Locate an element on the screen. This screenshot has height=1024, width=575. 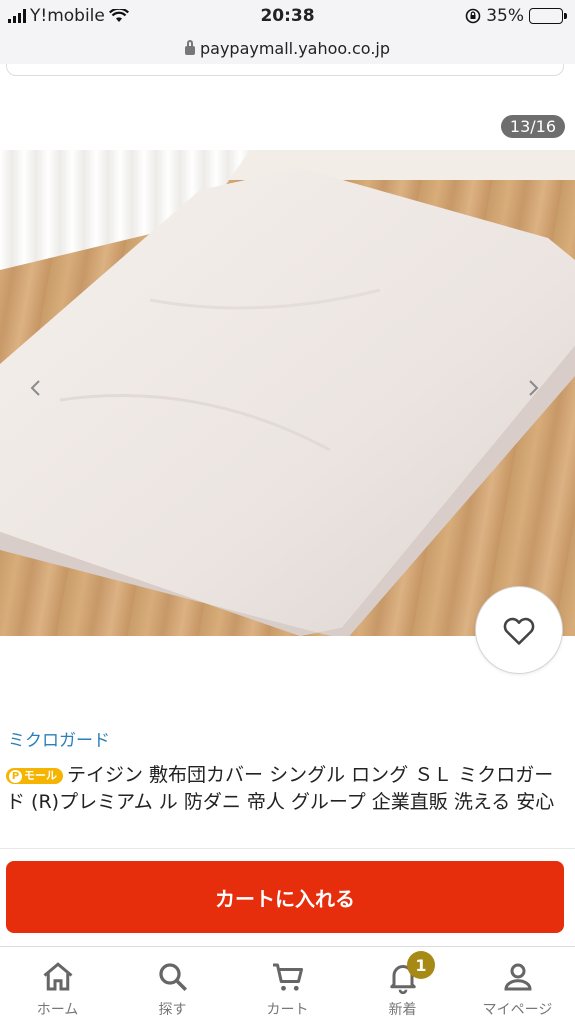
tab-label: 探す is located at coordinates (172, 1010).